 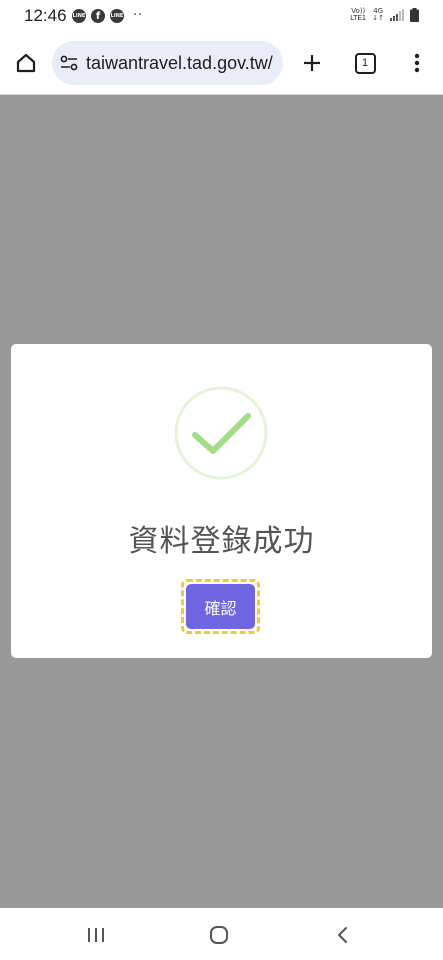 I want to click on more-vert-icon, so click(x=417, y=63).